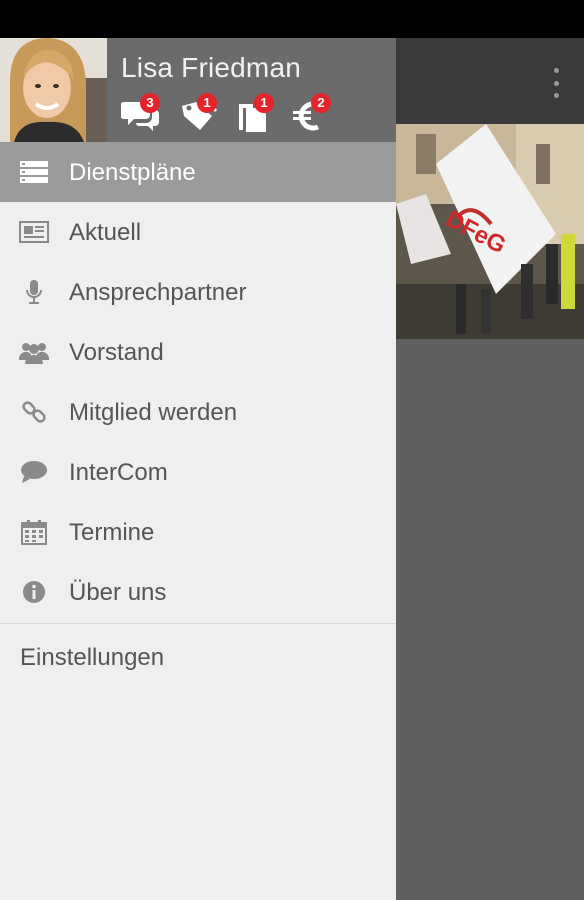 The width and height of the screenshot is (584, 900). I want to click on menu-item-dienstplaene: Dienstpläne, so click(198, 172).